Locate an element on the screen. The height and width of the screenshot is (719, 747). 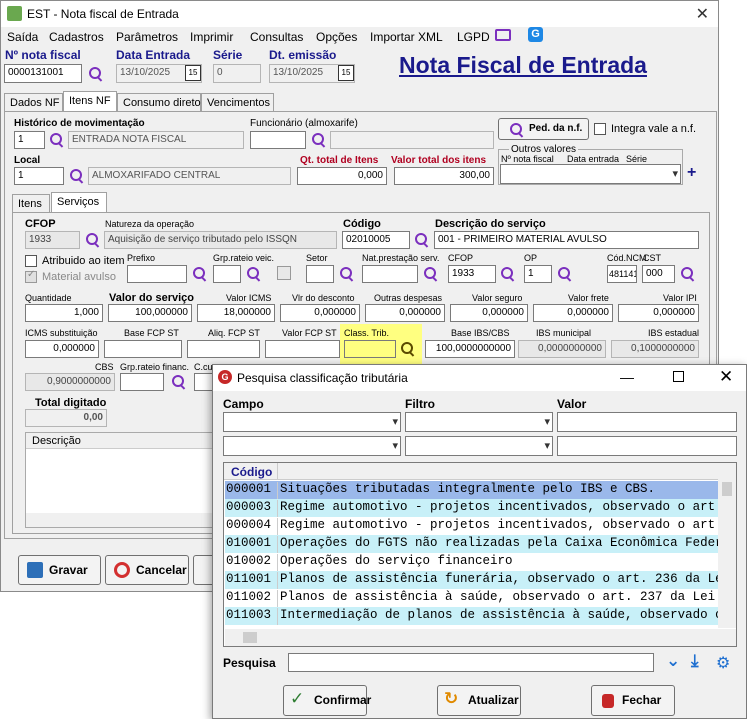
descricao-input: 001 - PRIMEIRO MATERIAL AVULSO is located at coordinates (566, 240).